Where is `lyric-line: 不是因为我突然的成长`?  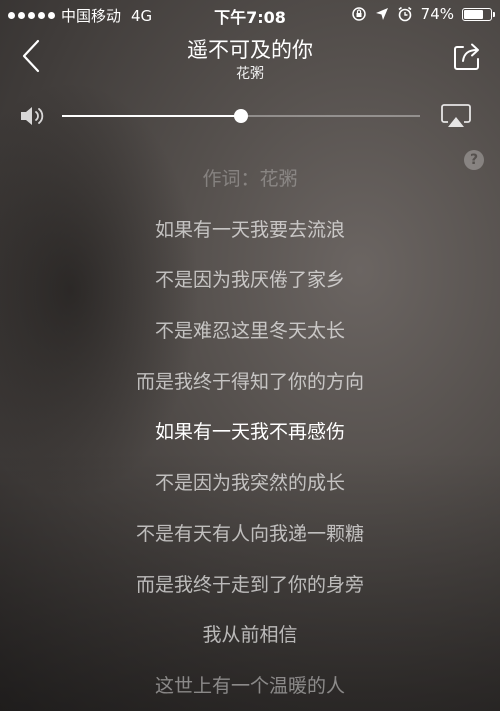
lyric-line: 不是因为我突然的成长 is located at coordinates (249, 483).